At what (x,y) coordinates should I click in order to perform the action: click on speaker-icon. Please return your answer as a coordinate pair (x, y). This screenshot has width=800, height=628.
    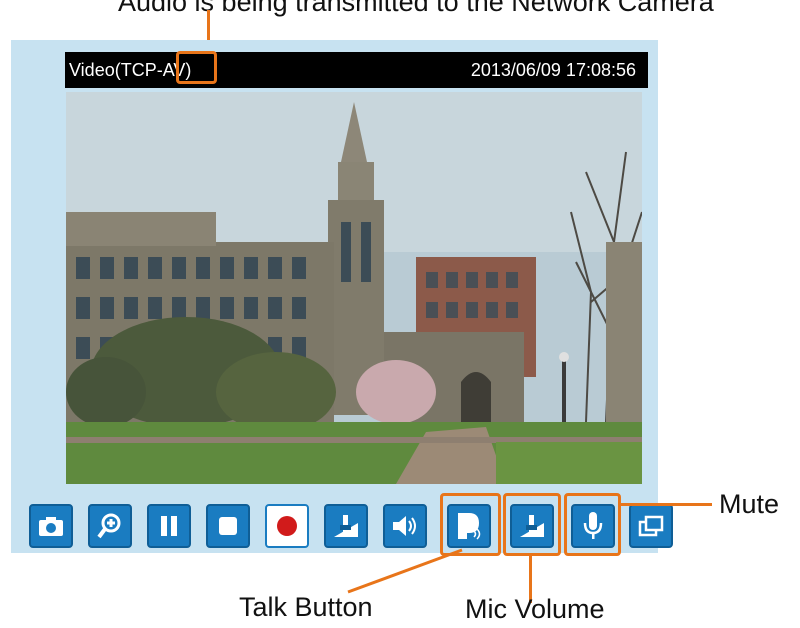
    Looking at the image, I should click on (404, 526).